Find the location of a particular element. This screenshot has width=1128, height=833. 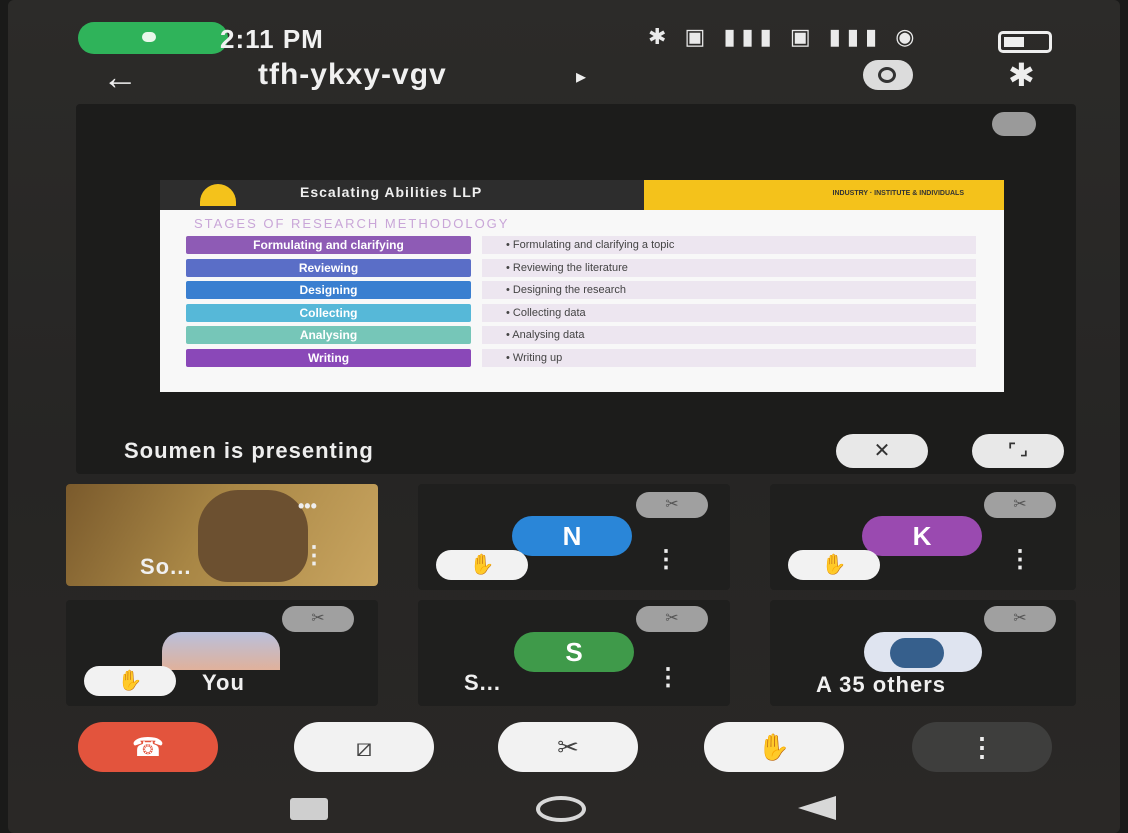

battery-icon is located at coordinates (1025, 42).